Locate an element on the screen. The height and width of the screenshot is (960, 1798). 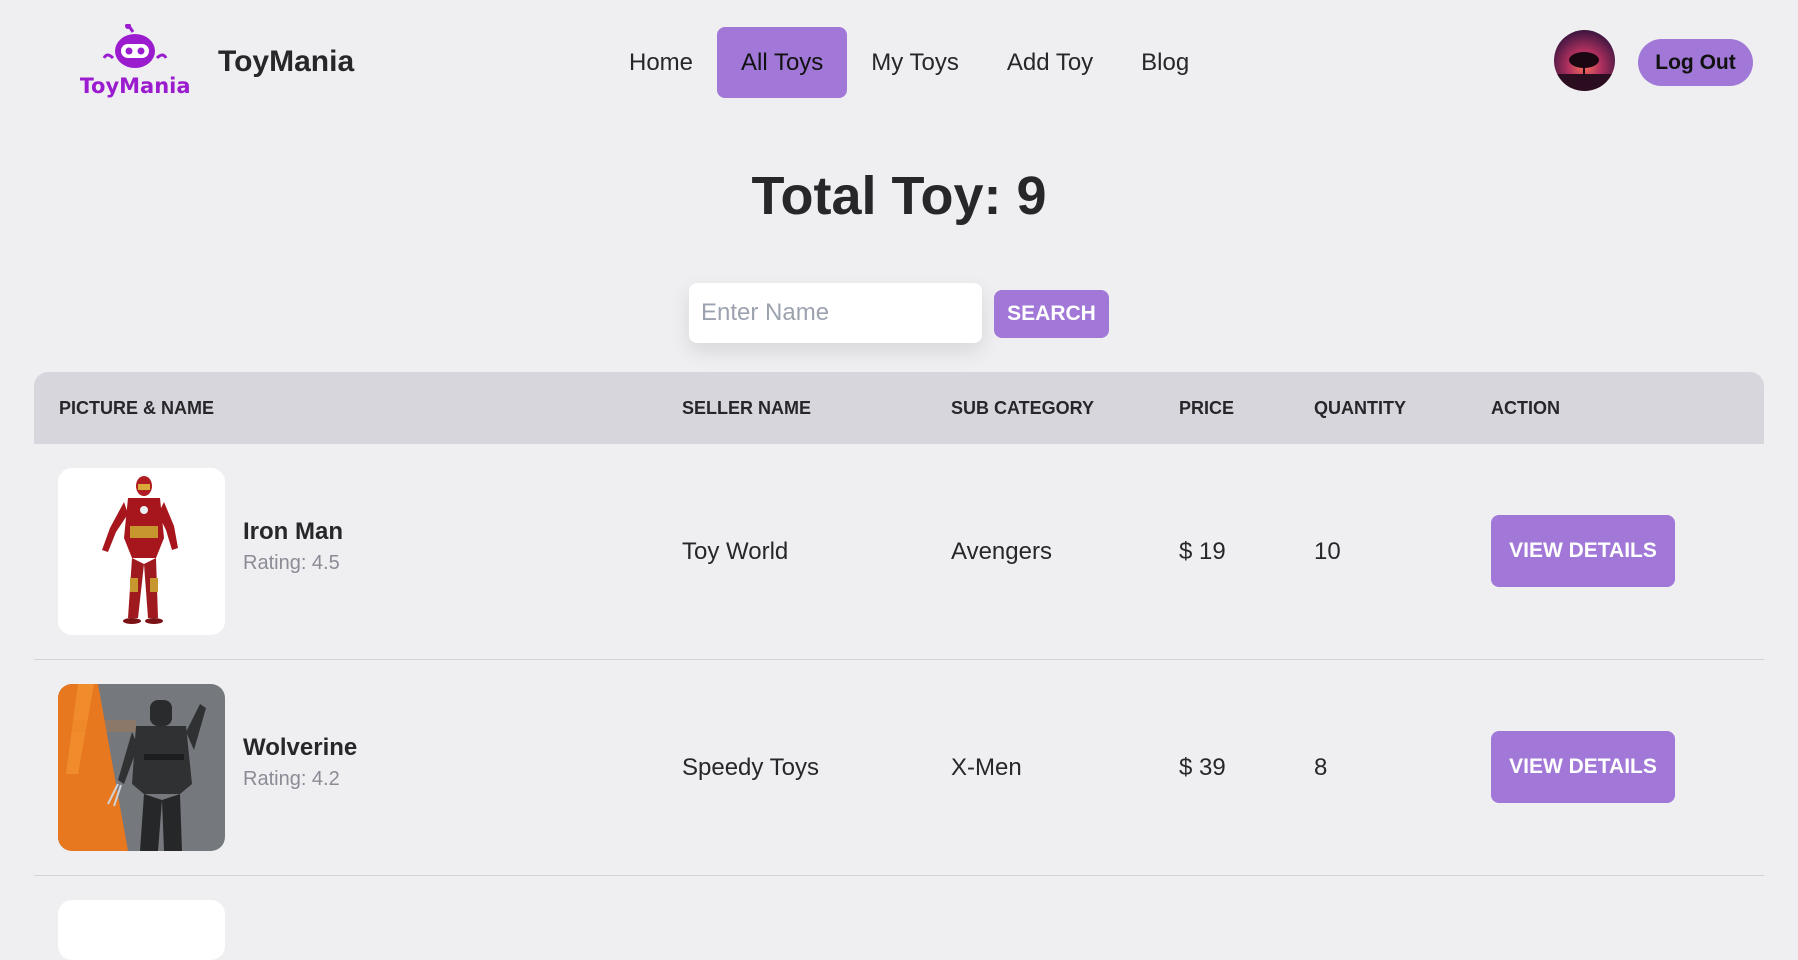
toy-image-wolverine is located at coordinates (141, 767).